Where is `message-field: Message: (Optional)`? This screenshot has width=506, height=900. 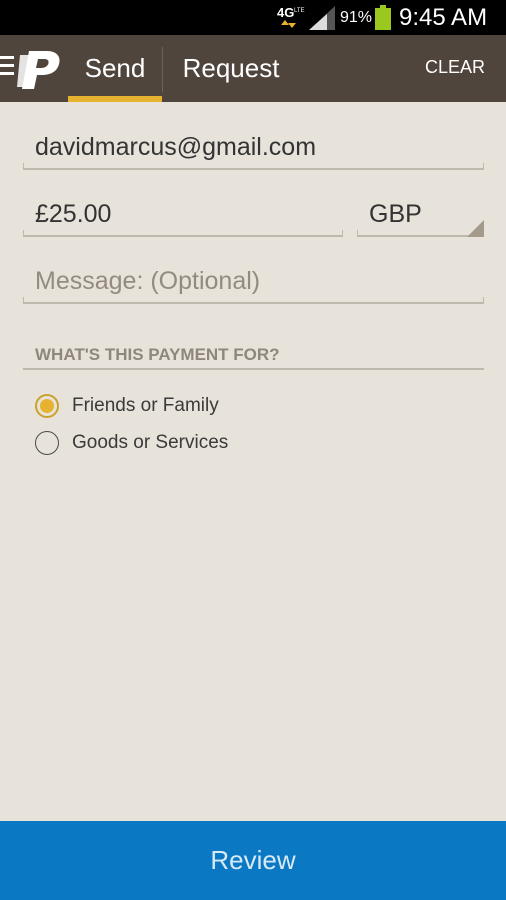 message-field: Message: (Optional) is located at coordinates (253, 281).